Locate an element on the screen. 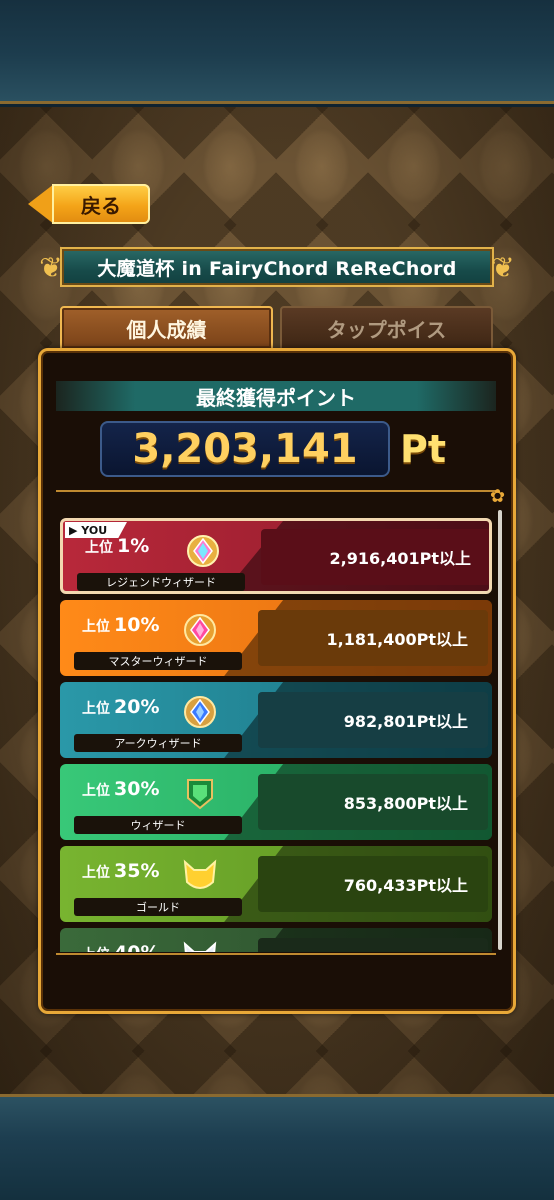 This screenshot has height=1200, width=554. tier-name: レジェンドウィザード is located at coordinates (161, 582).